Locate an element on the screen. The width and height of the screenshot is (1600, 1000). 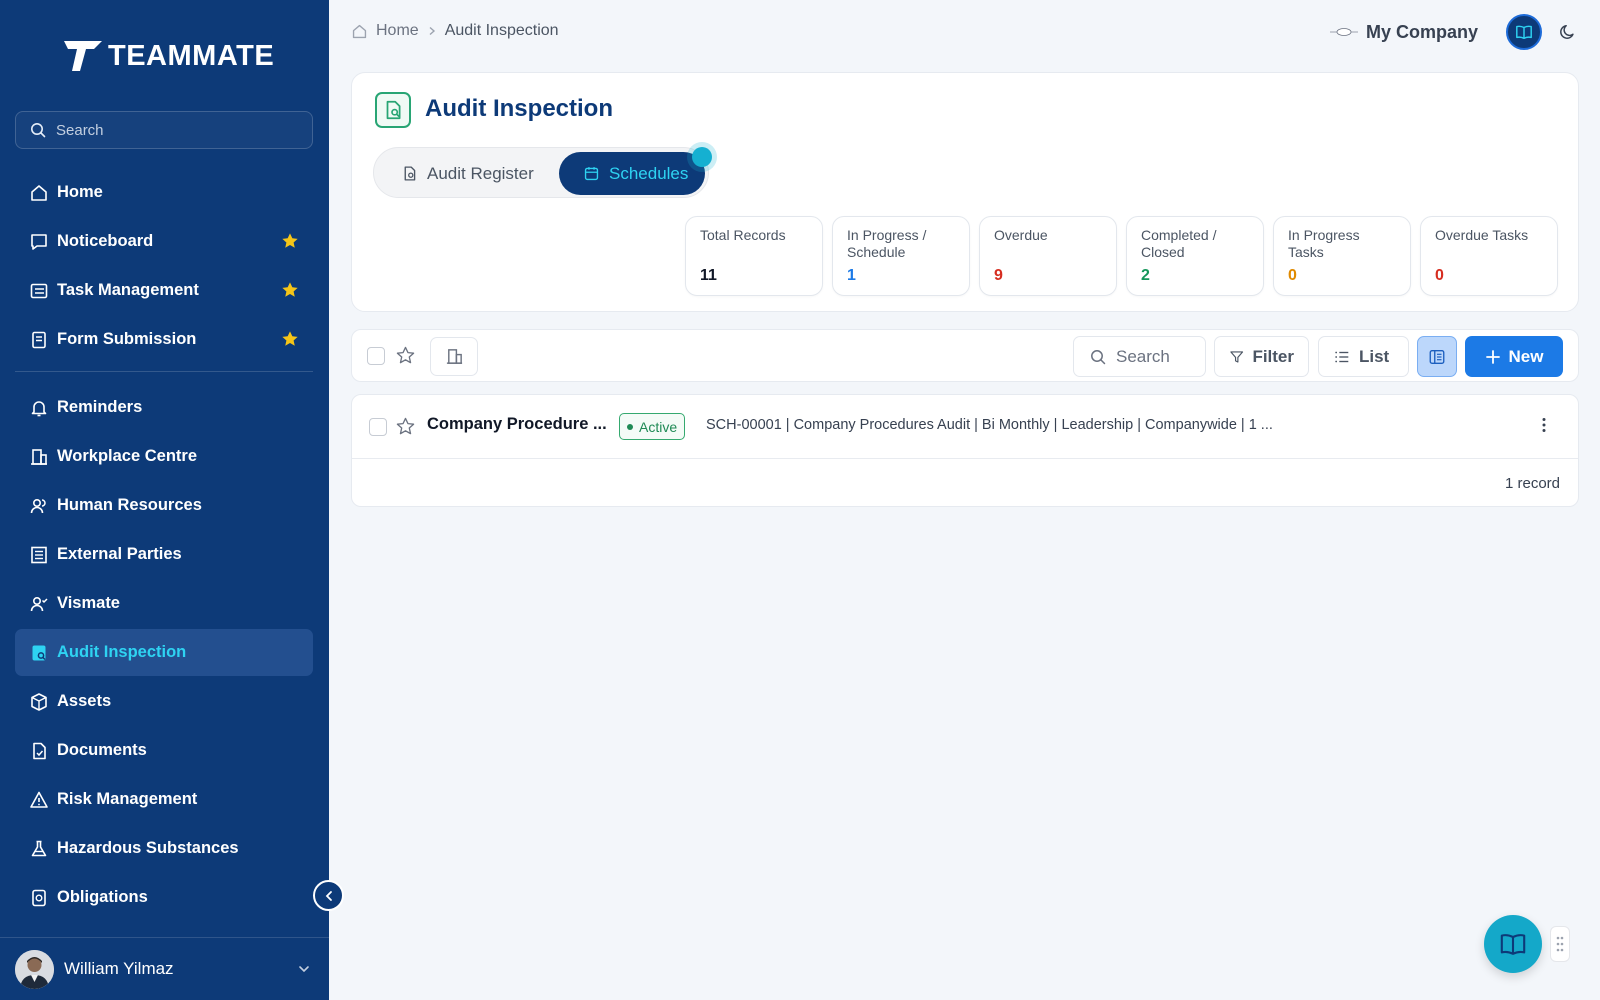
drag-handle is located at coordinates (1560, 944).